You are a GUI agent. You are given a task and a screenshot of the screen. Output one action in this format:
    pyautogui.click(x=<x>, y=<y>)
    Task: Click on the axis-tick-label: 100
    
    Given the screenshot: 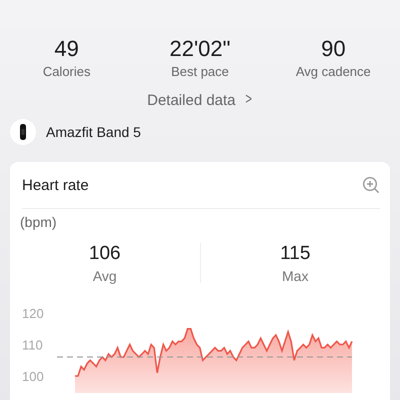 What is the action you would take?
    pyautogui.click(x=33, y=376)
    